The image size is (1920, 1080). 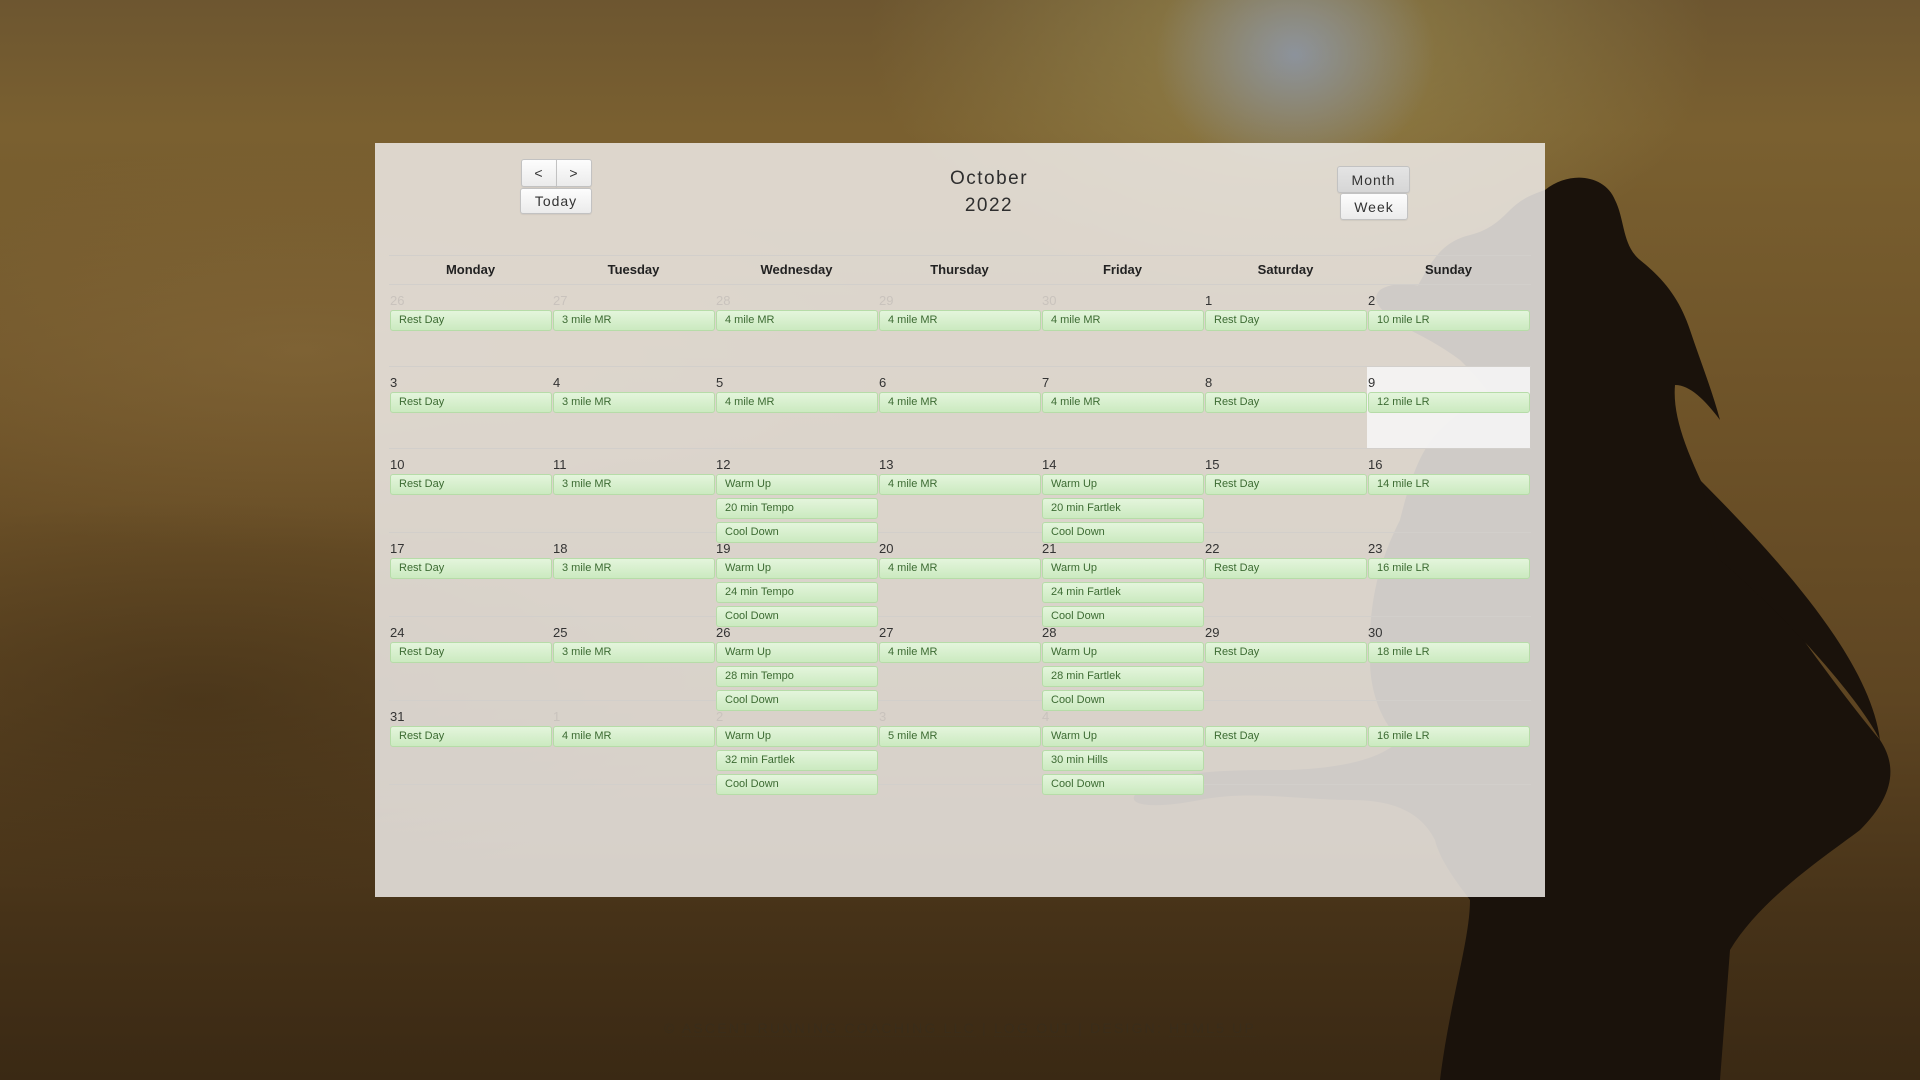 I want to click on day-cell: 20 4 mile MR, so click(x=959, y=574).